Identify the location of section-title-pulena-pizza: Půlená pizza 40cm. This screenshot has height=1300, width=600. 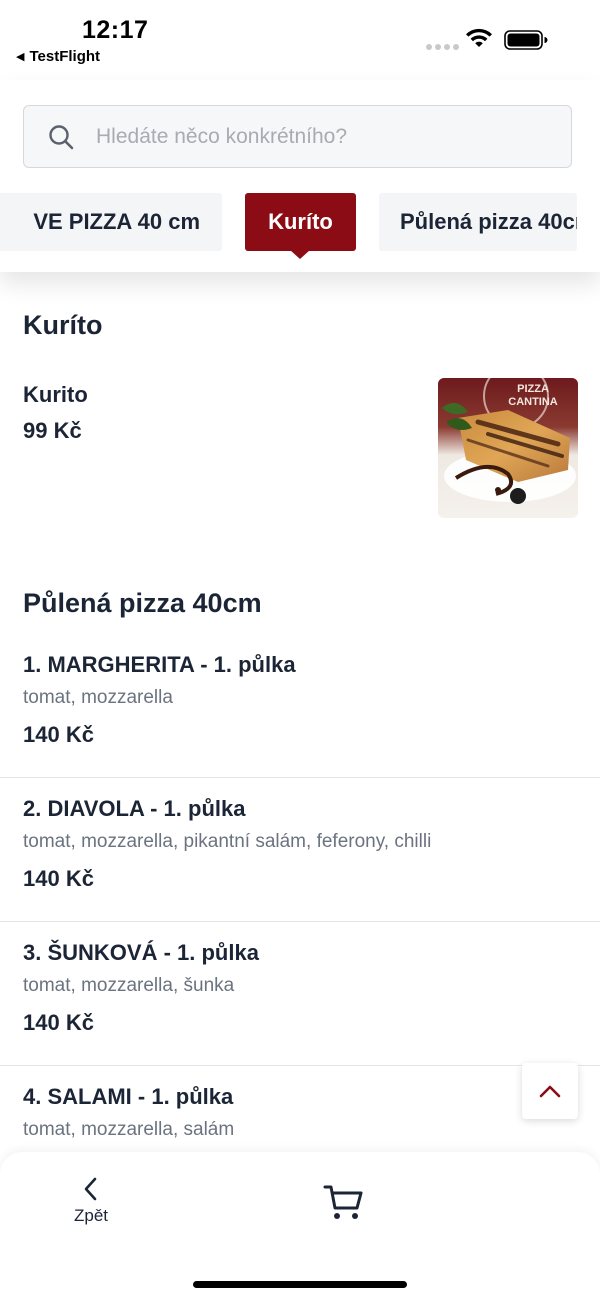
(142, 603).